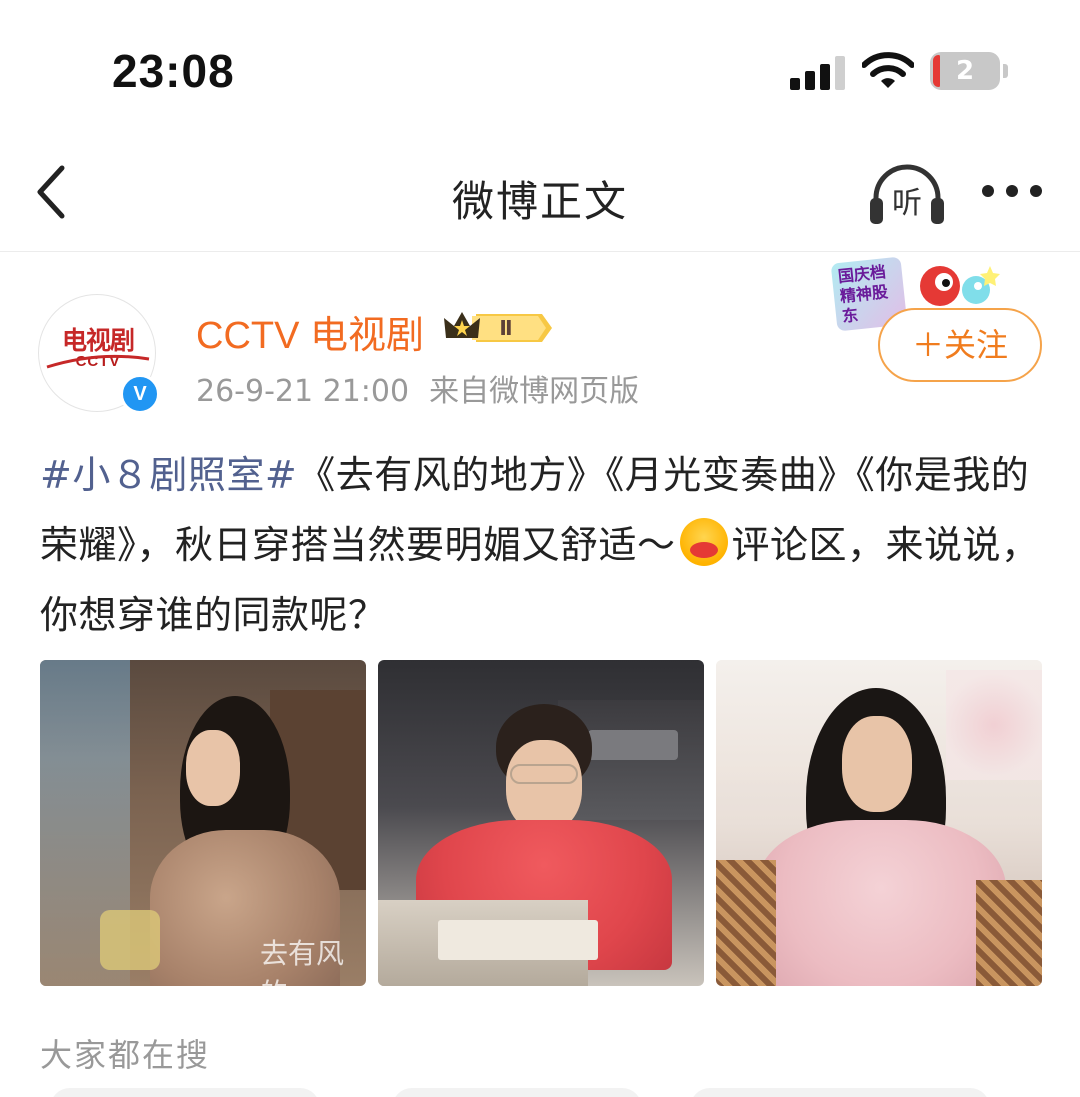  I want to click on photo-man-red-sweater-phone, so click(541, 823).